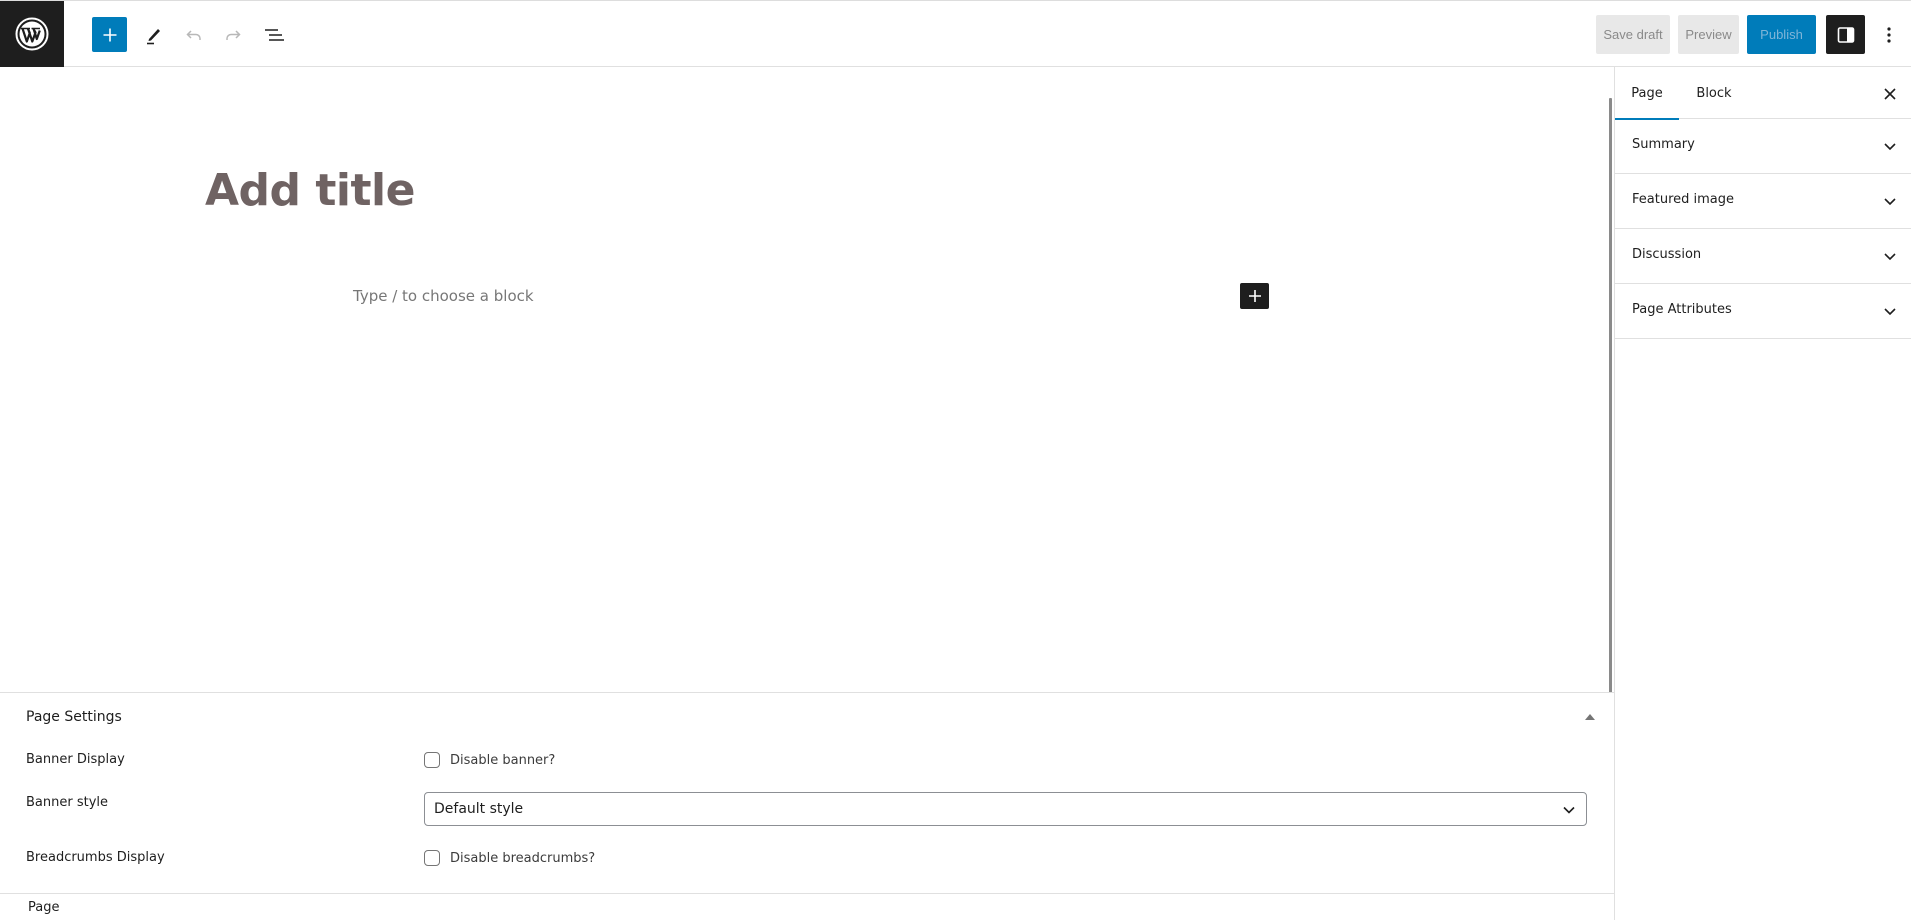  I want to click on redo-button, so click(233, 35).